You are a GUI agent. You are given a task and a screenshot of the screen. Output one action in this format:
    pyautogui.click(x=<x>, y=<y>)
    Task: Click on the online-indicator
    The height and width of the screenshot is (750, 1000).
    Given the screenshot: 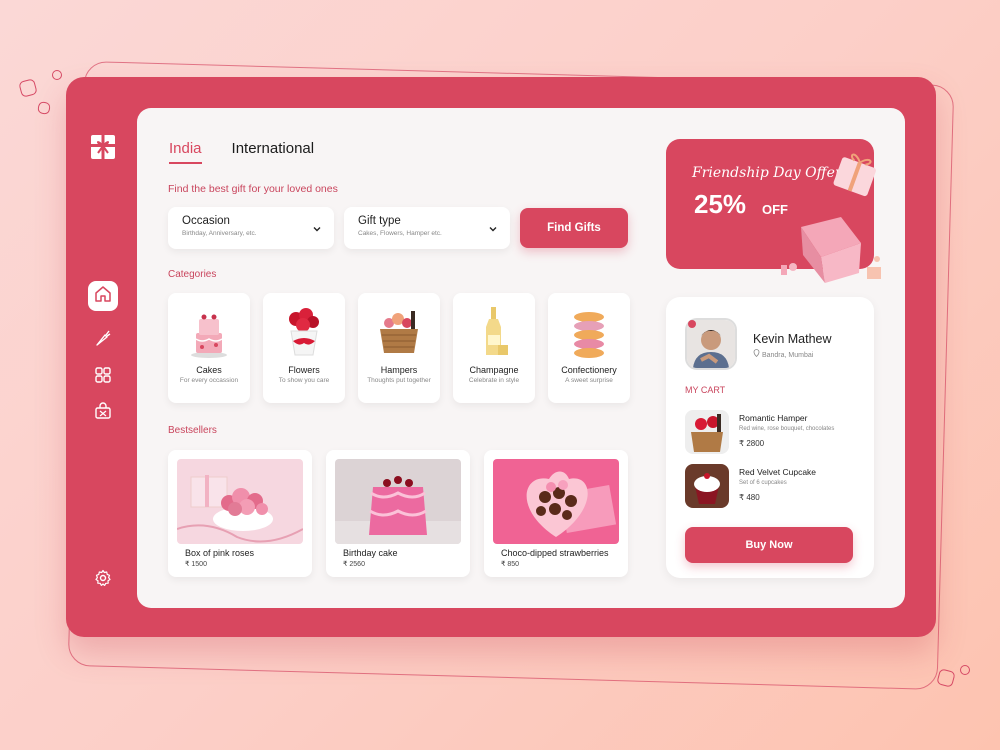 What is the action you would take?
    pyautogui.click(x=692, y=324)
    